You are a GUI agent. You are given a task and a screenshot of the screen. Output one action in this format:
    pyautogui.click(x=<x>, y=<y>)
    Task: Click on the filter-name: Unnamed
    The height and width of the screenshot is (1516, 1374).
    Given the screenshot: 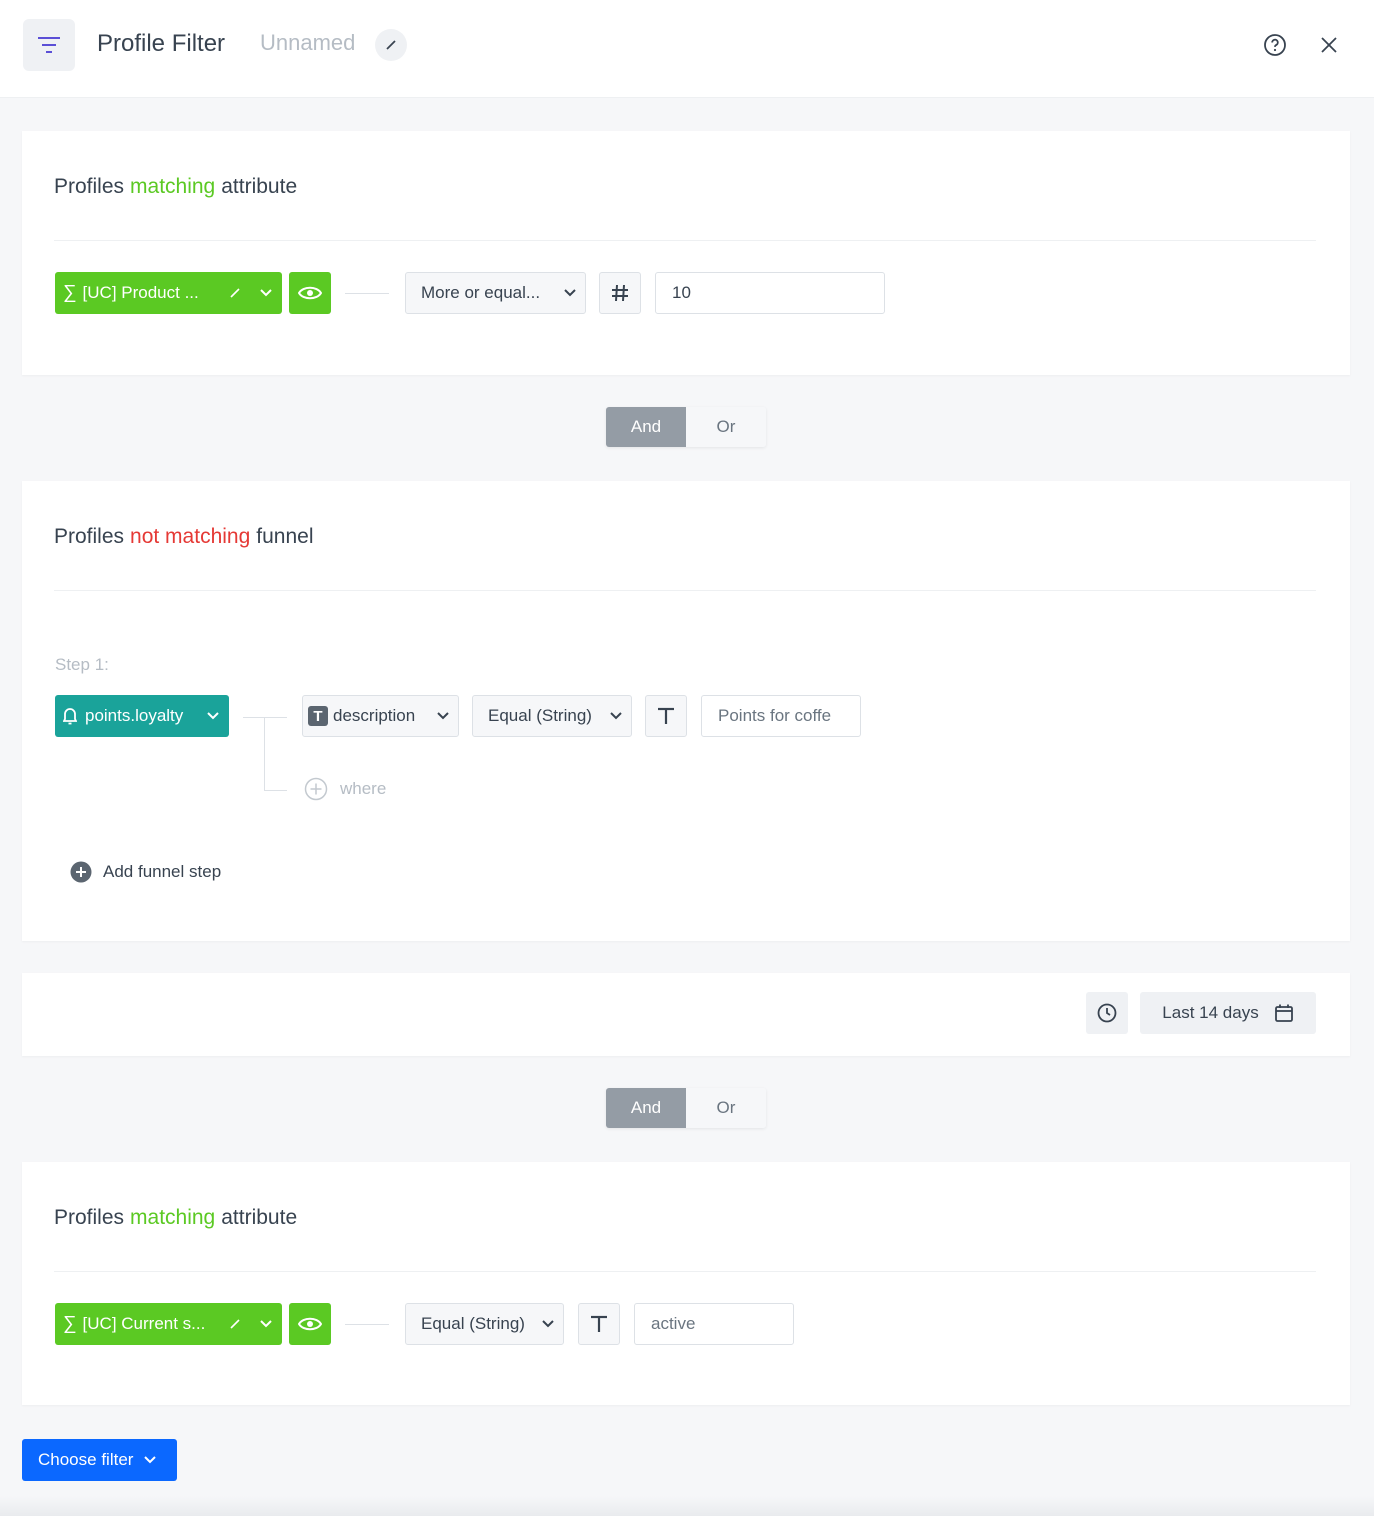 What is the action you would take?
    pyautogui.click(x=307, y=43)
    